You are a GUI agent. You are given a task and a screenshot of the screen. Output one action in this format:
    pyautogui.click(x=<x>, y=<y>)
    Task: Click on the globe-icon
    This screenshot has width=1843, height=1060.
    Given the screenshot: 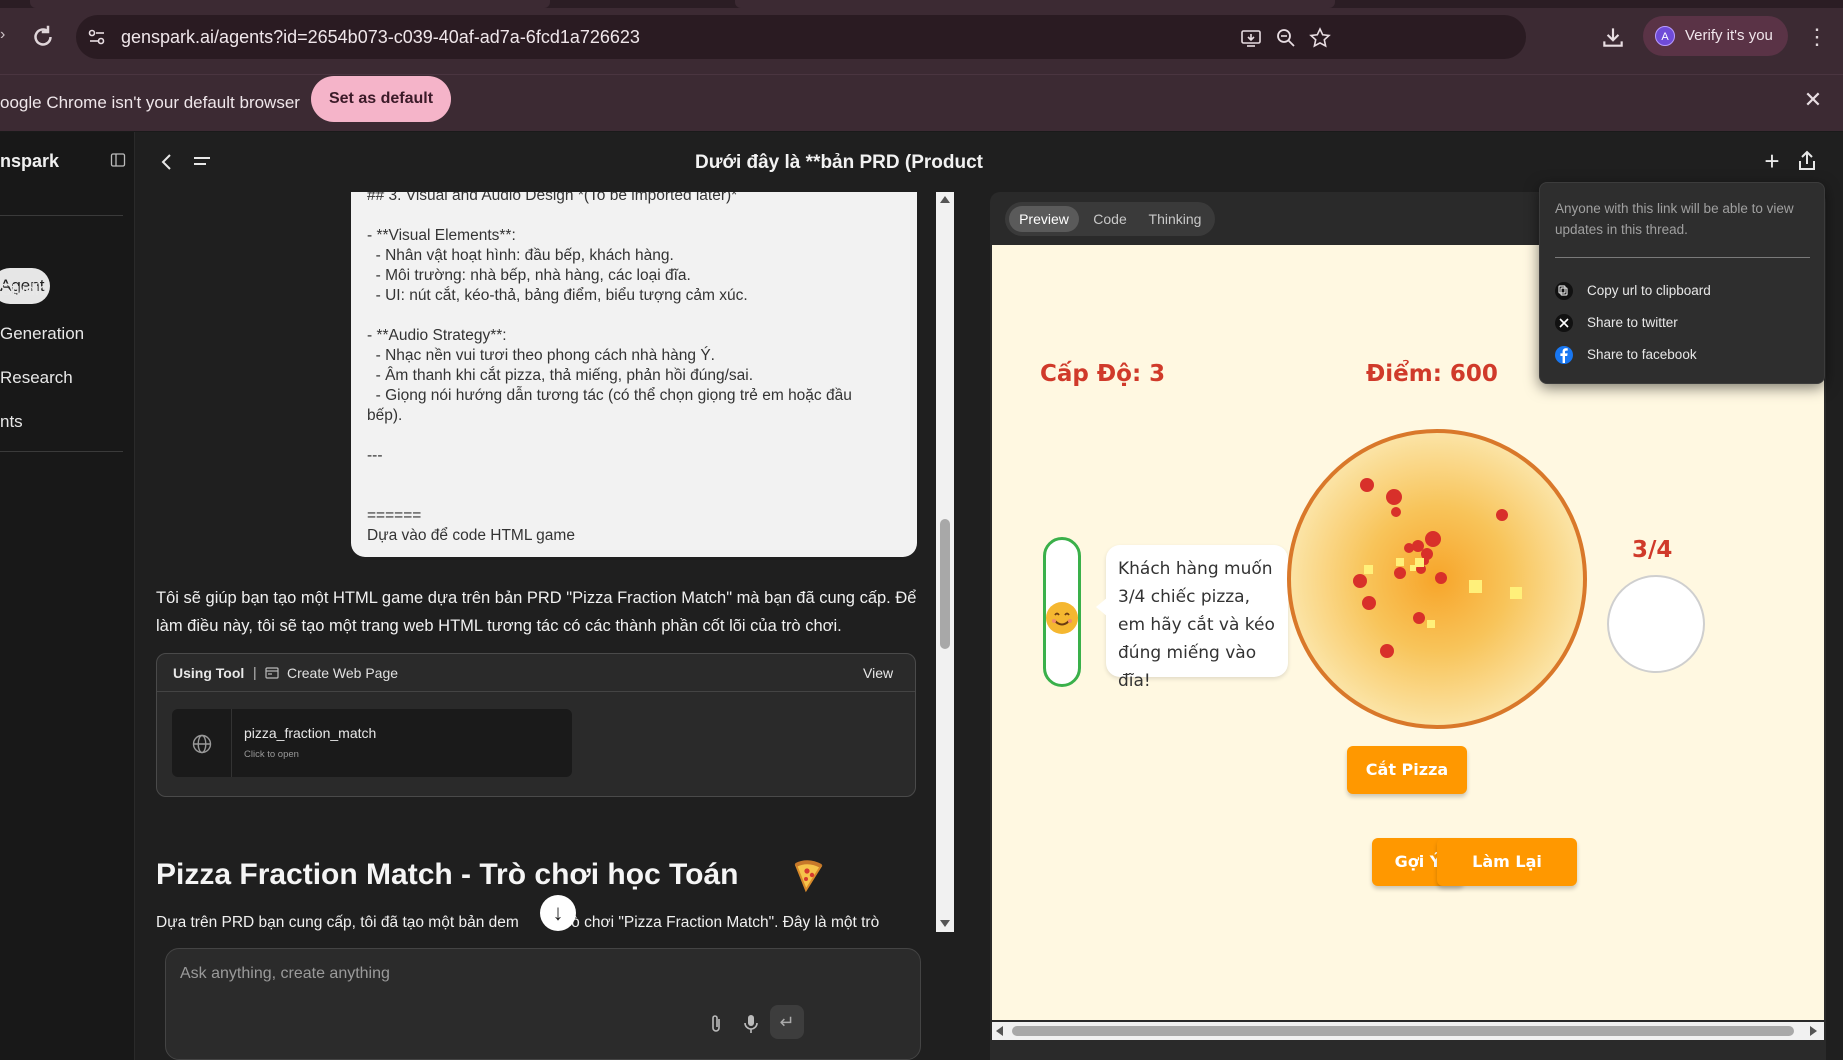 What is the action you would take?
    pyautogui.click(x=202, y=744)
    